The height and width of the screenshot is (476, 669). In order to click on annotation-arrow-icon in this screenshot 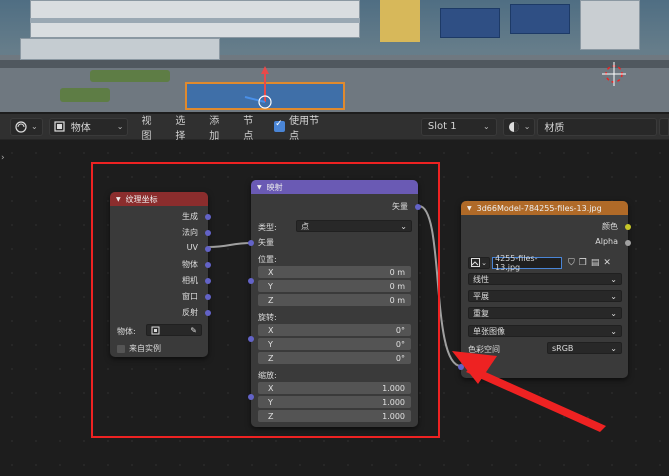, I will do `click(529, 391)`.